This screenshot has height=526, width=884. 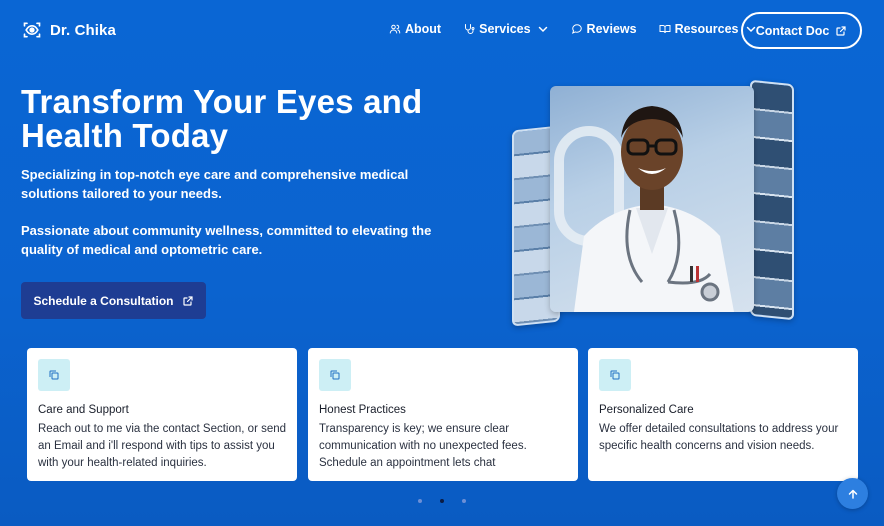 I want to click on card-title: Honest Practices, so click(x=362, y=410).